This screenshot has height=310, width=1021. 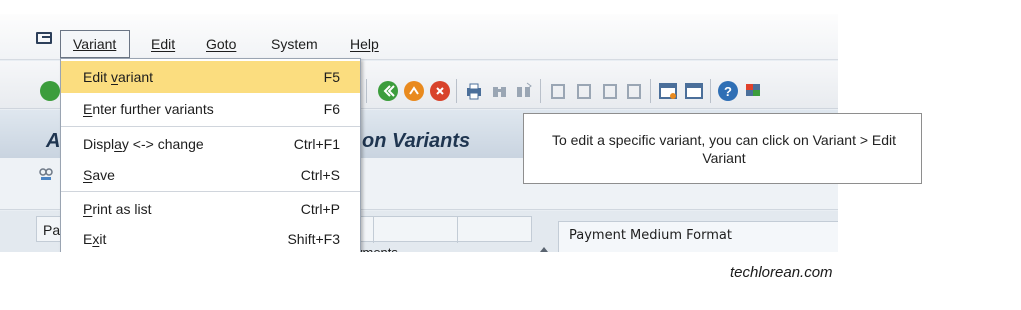 I want to click on menu-item-enter-further-variants: Enter further variants F6, so click(x=210, y=109).